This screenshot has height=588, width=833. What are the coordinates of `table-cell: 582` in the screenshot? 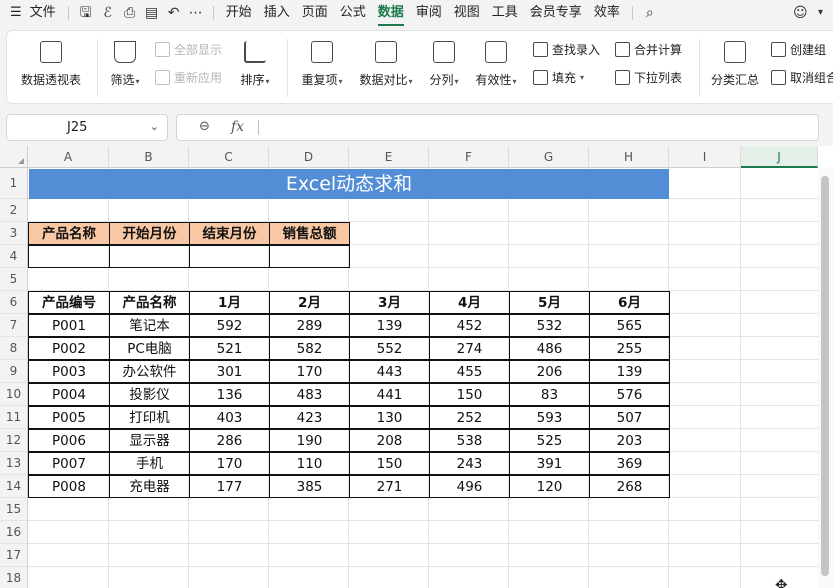 It's located at (309, 348).